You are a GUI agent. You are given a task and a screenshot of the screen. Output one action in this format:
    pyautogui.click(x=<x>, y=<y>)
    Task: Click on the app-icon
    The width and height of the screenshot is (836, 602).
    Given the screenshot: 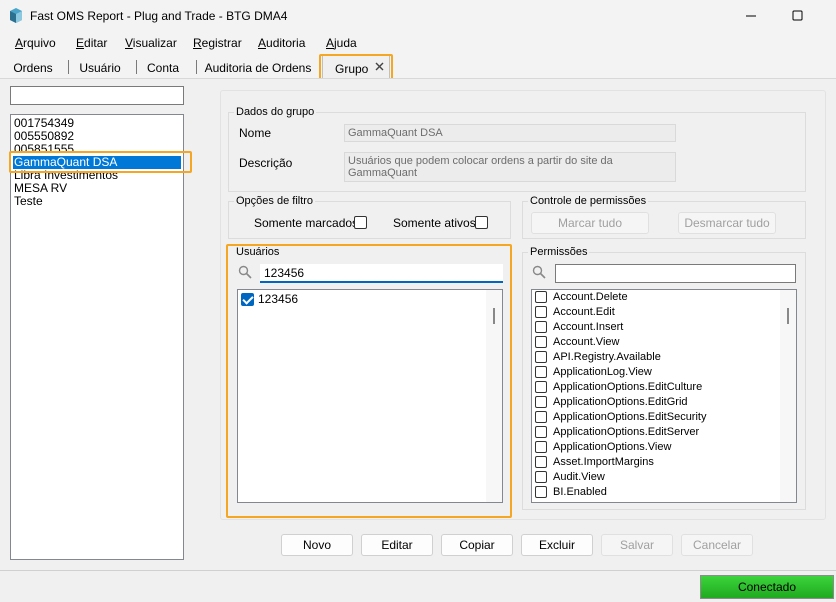 What is the action you would take?
    pyautogui.click(x=16, y=15)
    